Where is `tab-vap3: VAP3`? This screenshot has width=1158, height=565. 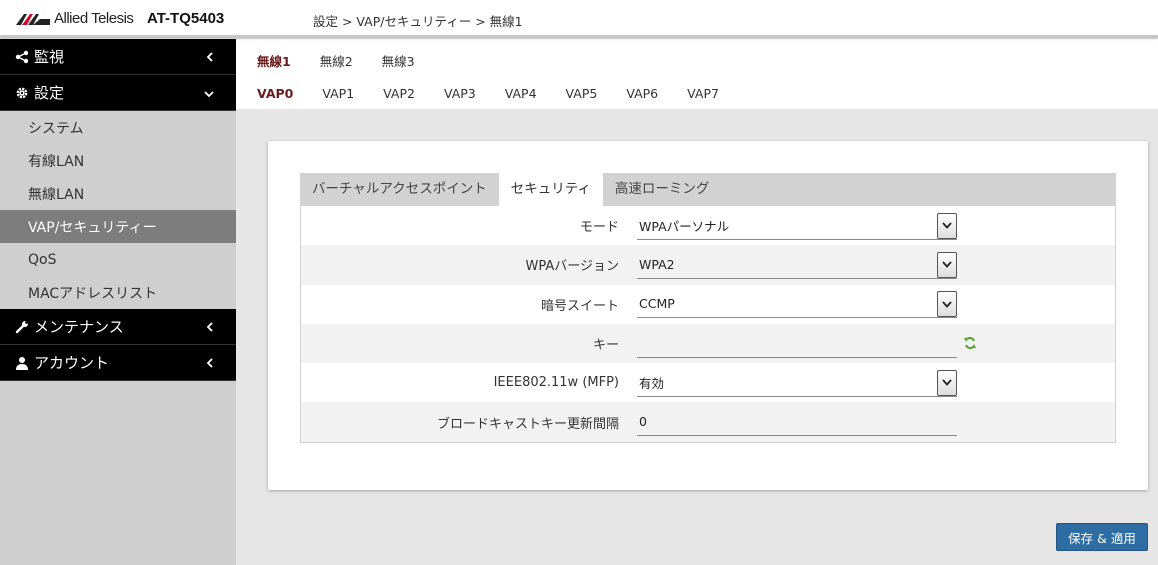 tab-vap3: VAP3 is located at coordinates (460, 93).